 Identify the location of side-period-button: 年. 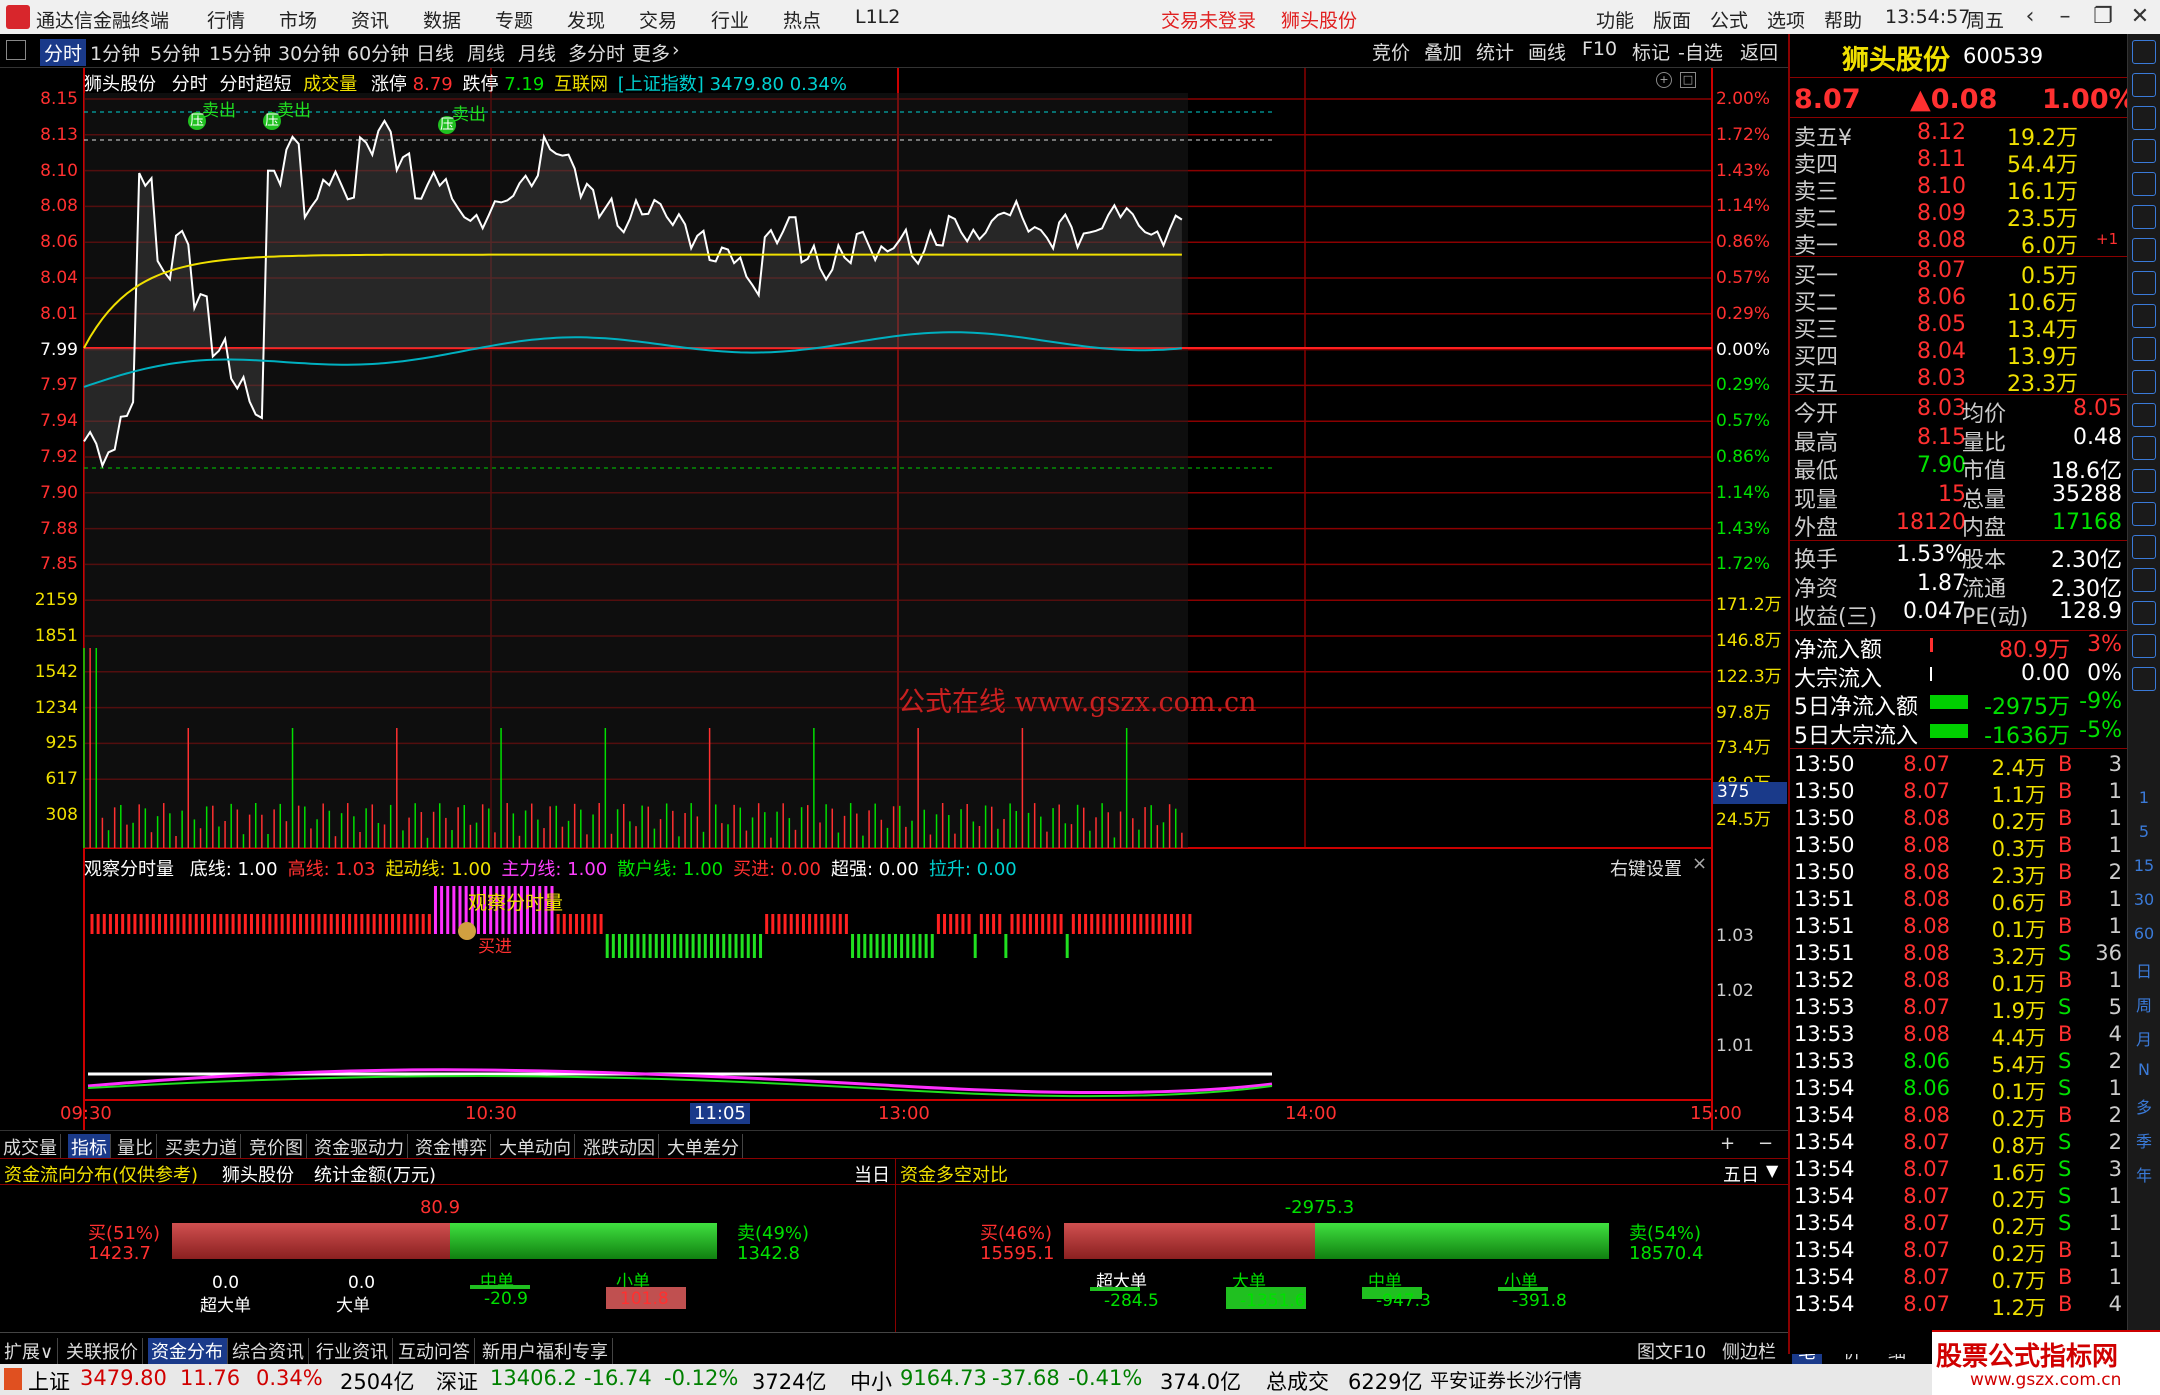
(2144, 1174).